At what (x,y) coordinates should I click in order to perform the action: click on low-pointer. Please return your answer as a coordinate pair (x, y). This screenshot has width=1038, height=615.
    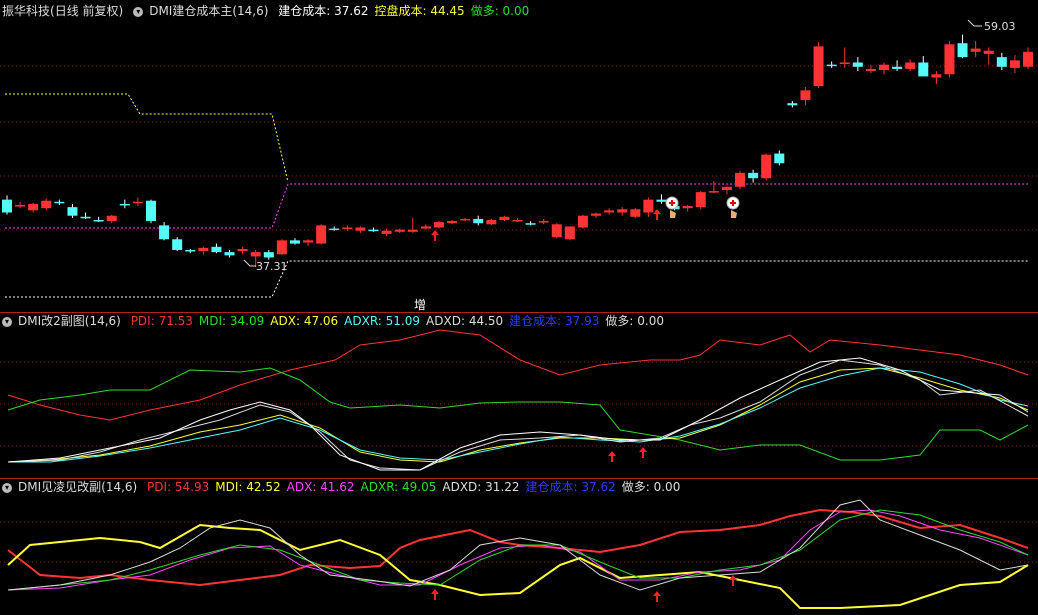
    Looking at the image, I should click on (249, 263).